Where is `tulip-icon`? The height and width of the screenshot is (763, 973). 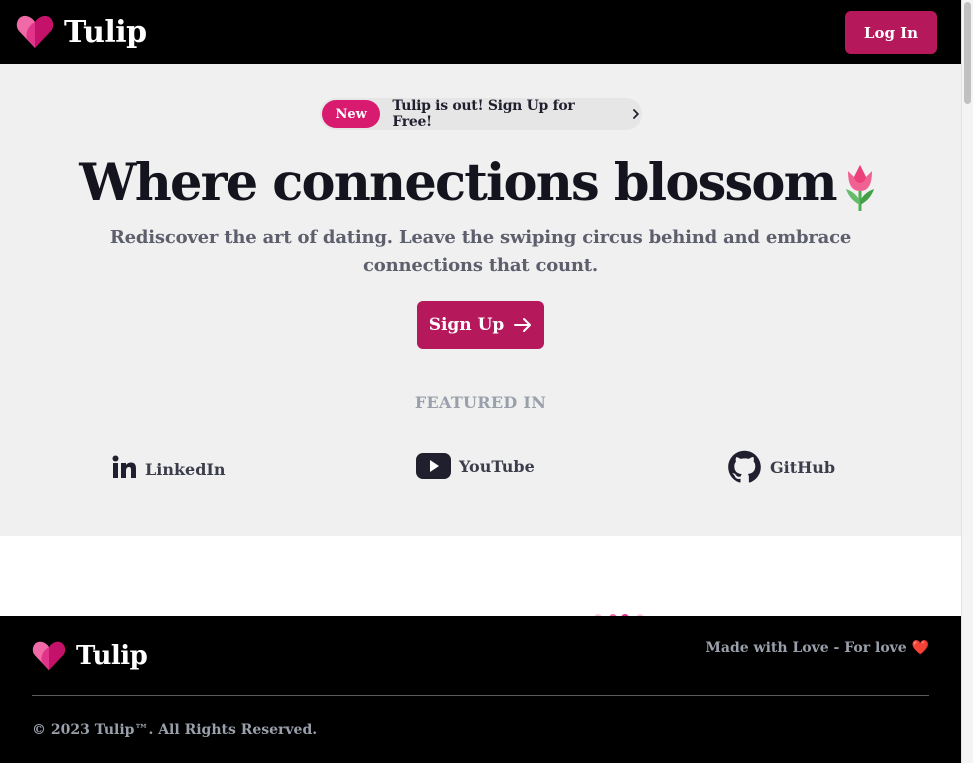
tulip-icon is located at coordinates (859, 188).